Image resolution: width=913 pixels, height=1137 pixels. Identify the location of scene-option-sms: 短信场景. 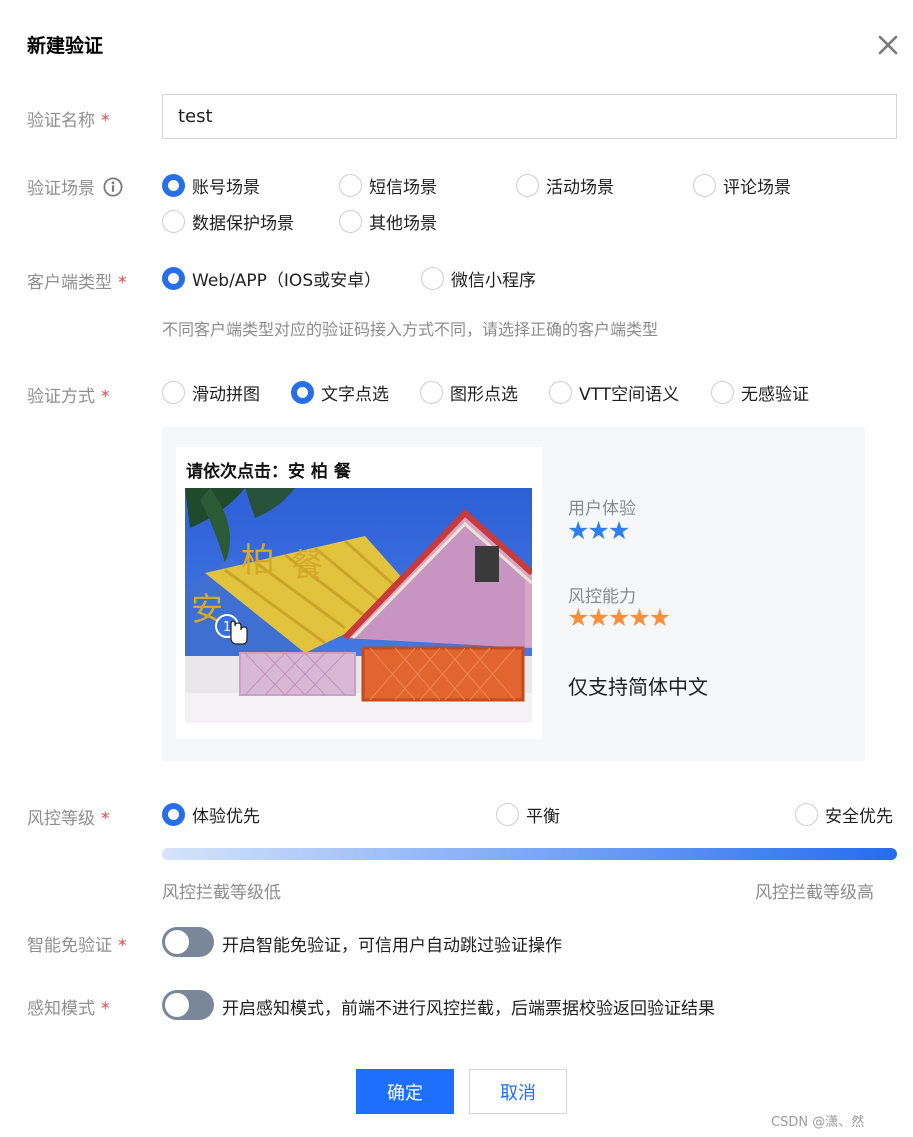
(388, 185).